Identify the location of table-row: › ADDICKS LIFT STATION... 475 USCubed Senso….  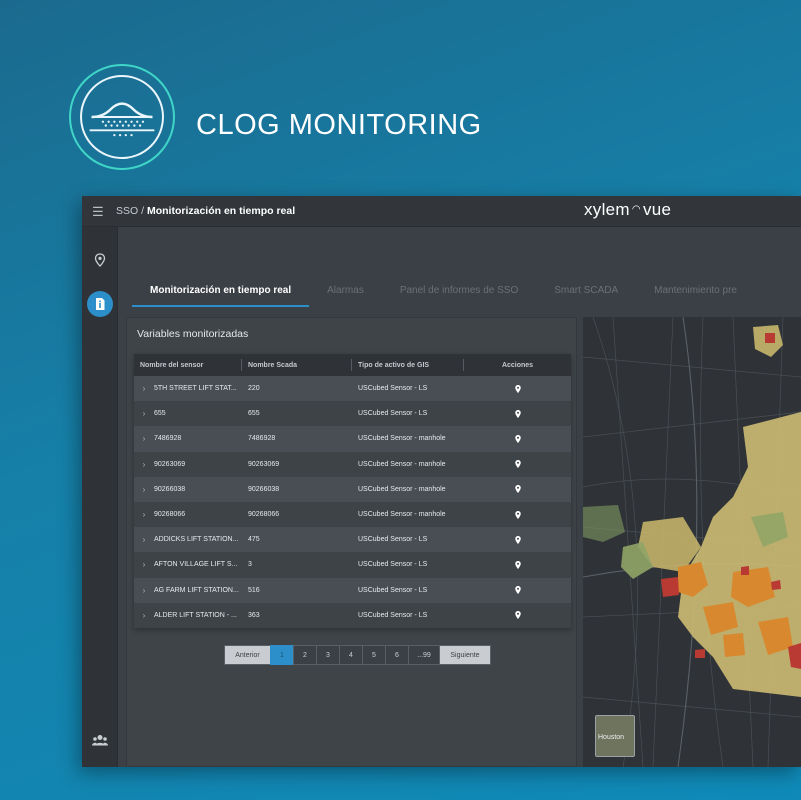
(352, 540).